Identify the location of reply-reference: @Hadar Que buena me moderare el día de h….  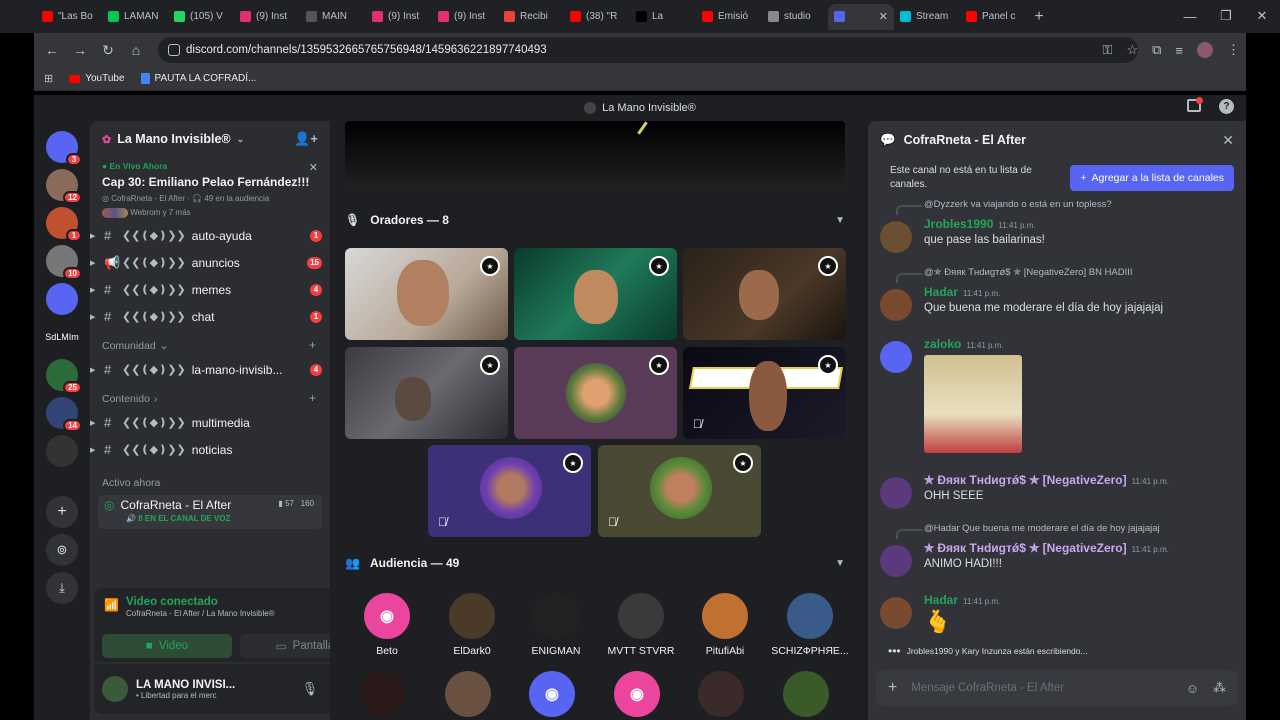
(1028, 531).